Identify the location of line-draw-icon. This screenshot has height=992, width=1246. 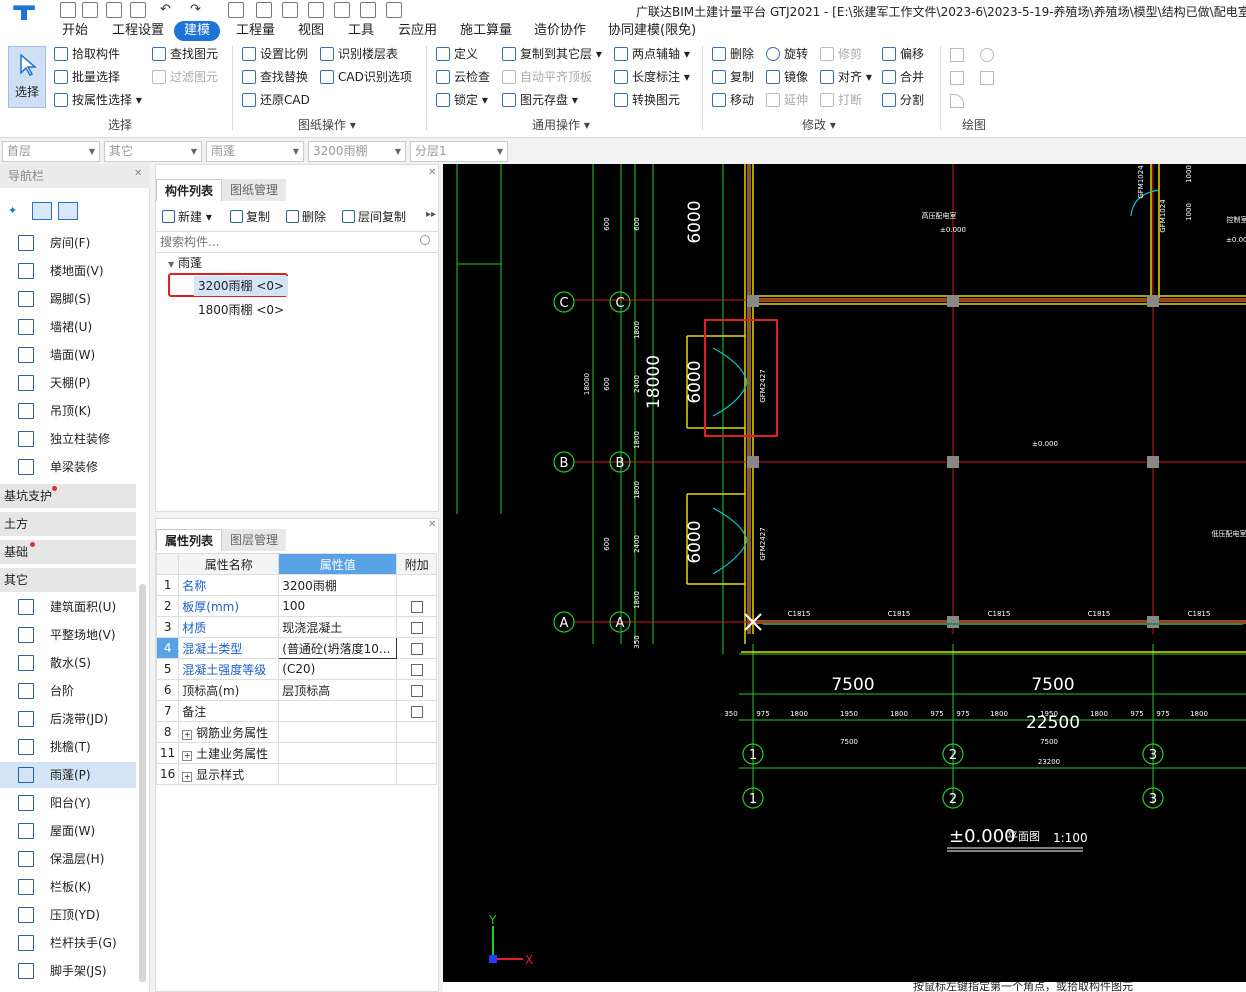
(957, 78).